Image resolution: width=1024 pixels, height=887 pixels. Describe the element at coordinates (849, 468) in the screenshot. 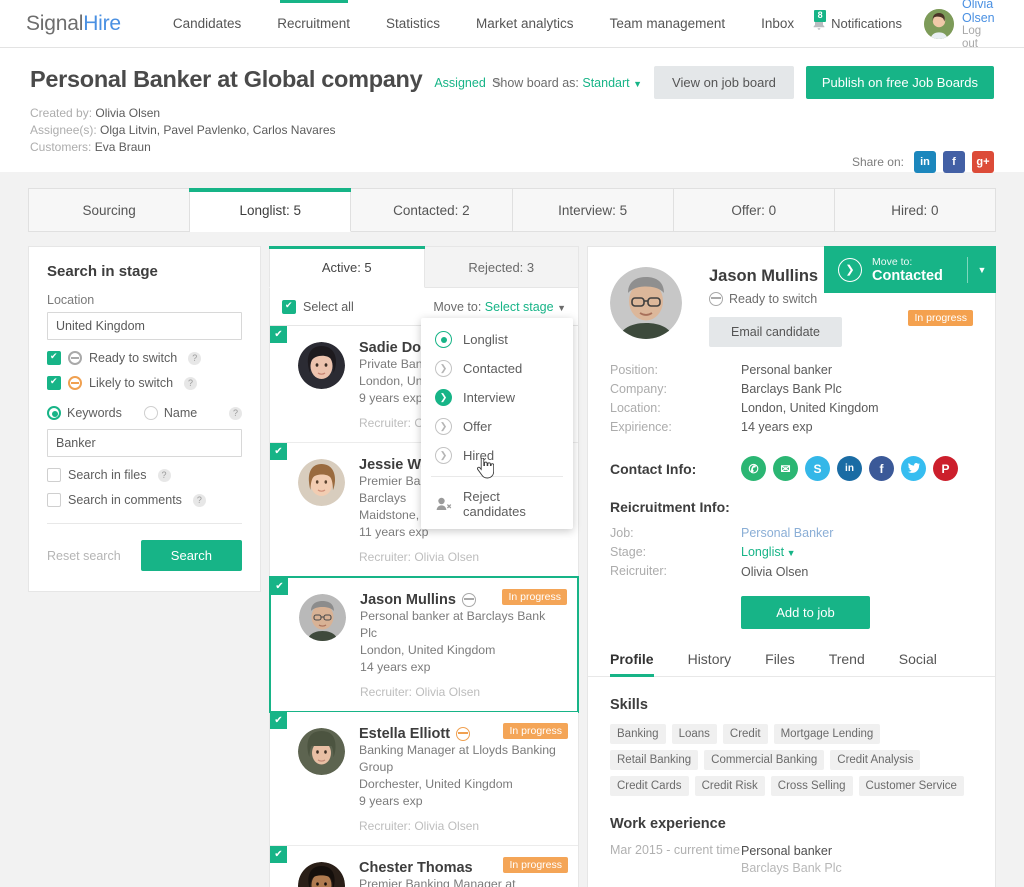

I see `linkedin-icon: in` at that location.